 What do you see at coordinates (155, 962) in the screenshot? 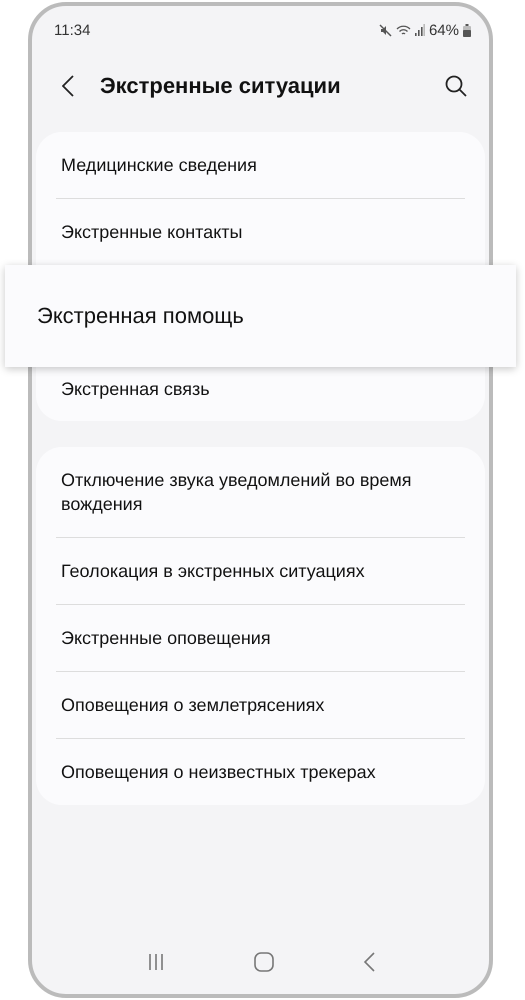
I see `recents-icon` at bounding box center [155, 962].